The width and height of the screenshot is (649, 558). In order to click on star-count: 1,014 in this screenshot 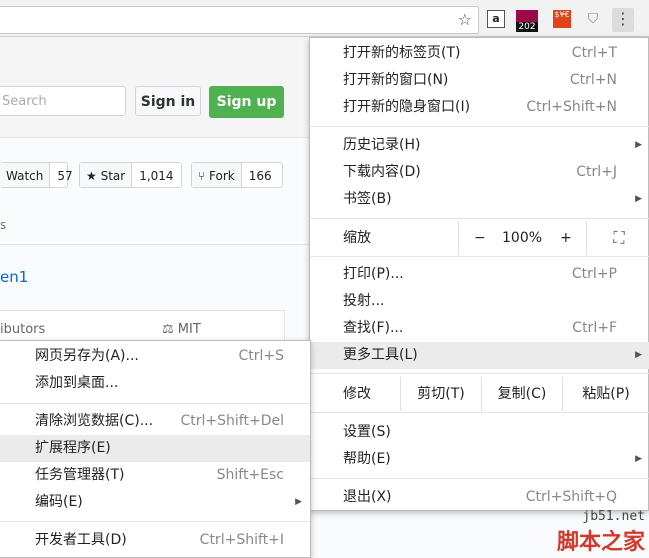, I will do `click(156, 175)`.